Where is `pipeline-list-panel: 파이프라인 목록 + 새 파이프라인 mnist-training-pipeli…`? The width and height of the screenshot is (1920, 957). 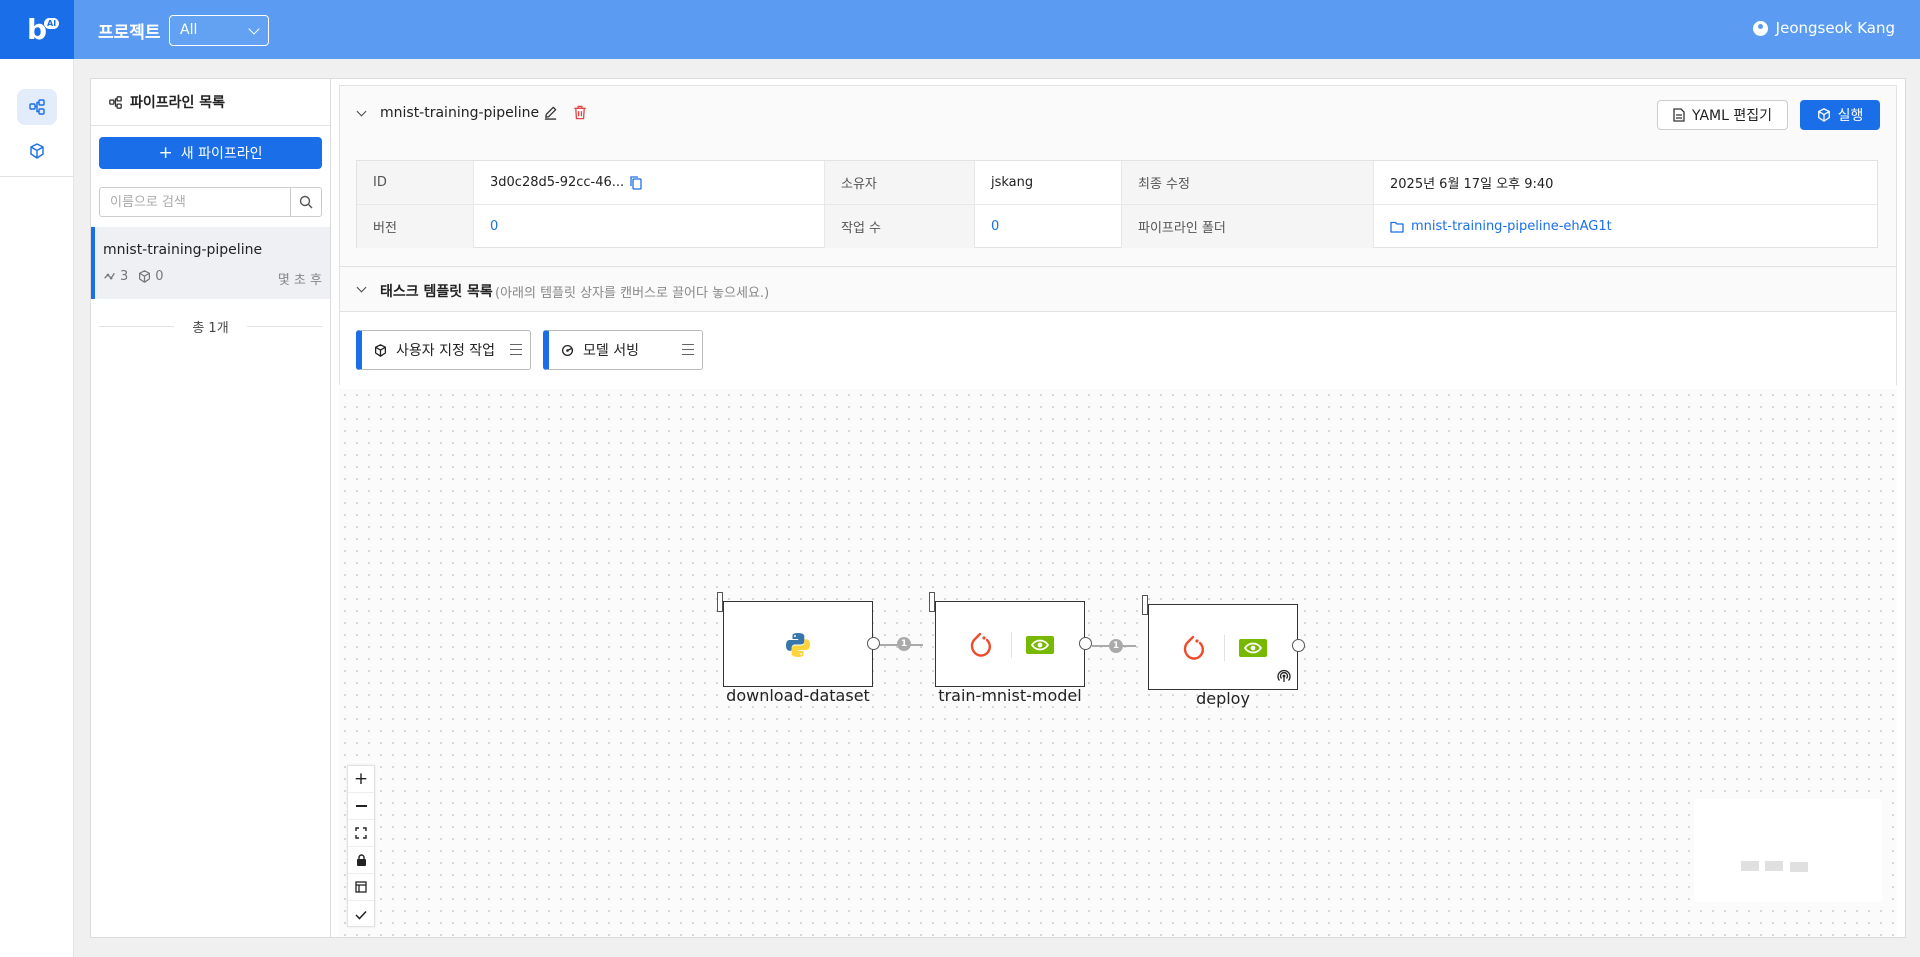 pipeline-list-panel: 파이프라인 목록 + 새 파이프라인 mnist-training-pipeli… is located at coordinates (210, 508).